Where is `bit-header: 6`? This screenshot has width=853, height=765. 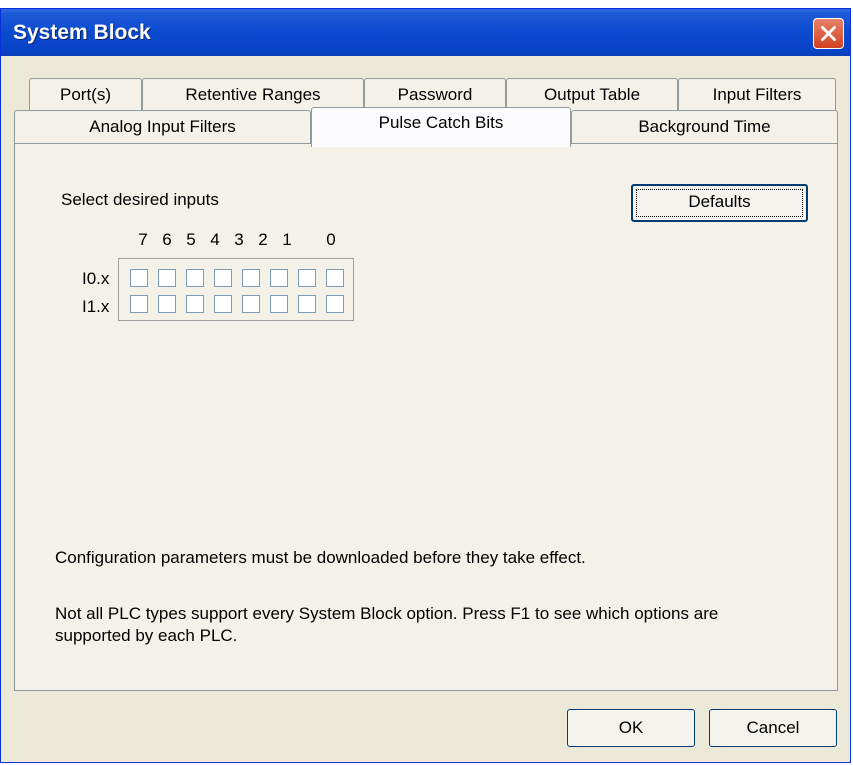
bit-header: 6 is located at coordinates (167, 239).